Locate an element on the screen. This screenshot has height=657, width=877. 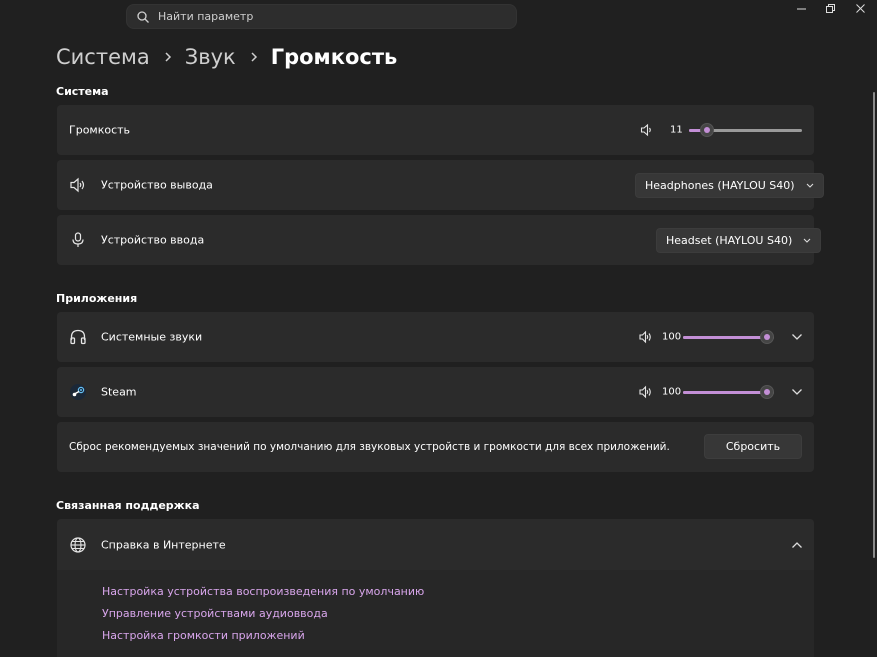
breadcrumb-system: Система is located at coordinates (103, 57).